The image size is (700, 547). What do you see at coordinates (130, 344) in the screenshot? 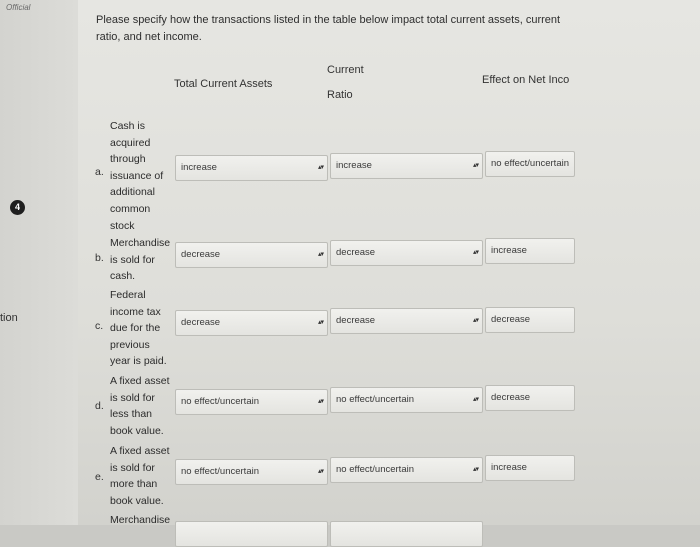
I see `description-line: previous` at bounding box center [130, 344].